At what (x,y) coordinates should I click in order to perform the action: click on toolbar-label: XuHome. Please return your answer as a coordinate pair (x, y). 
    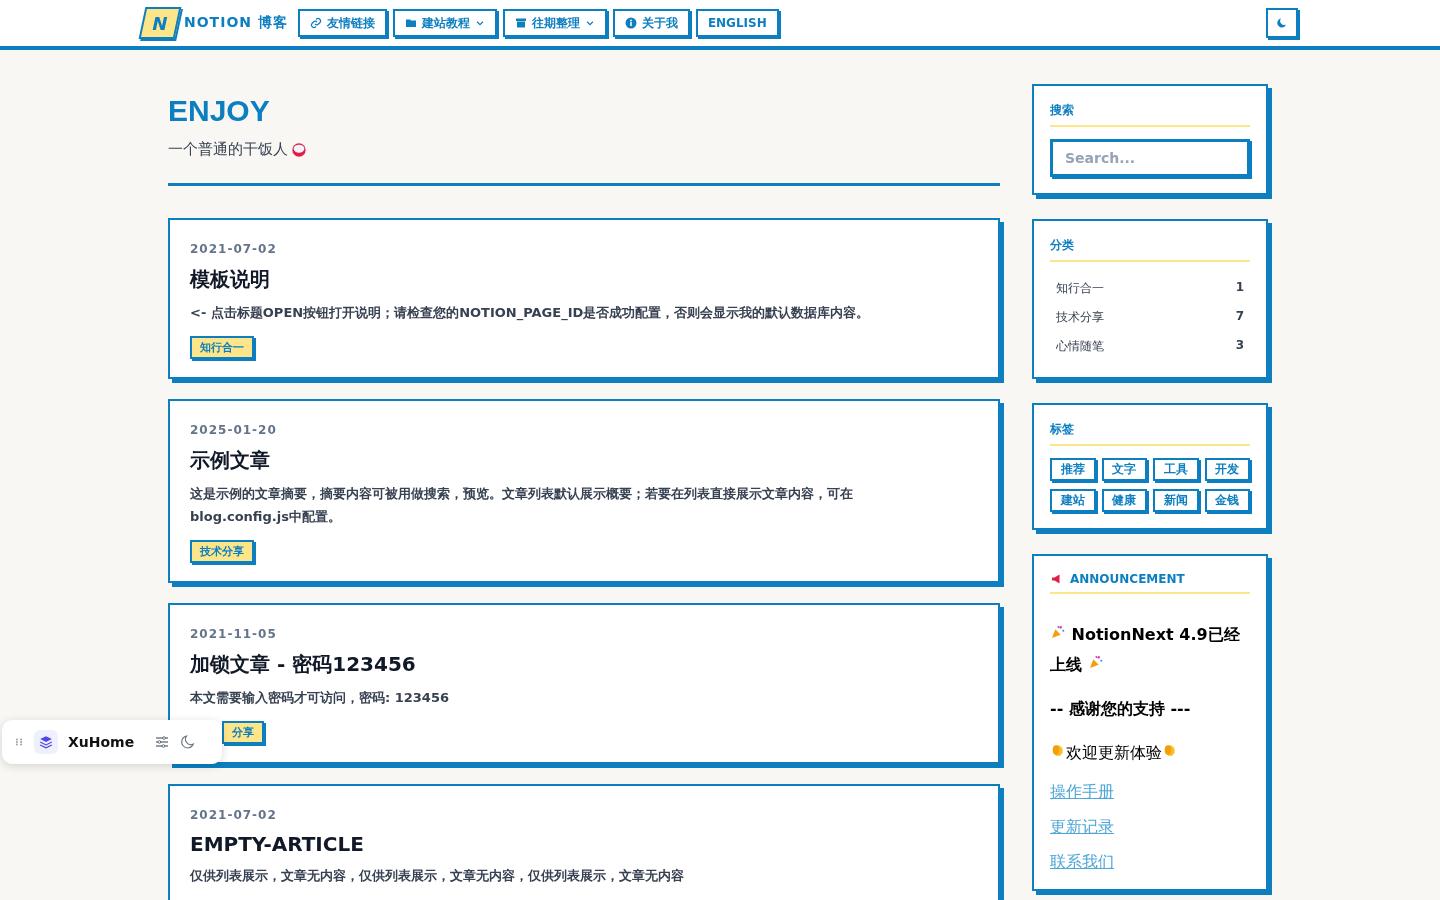
    Looking at the image, I should click on (101, 742).